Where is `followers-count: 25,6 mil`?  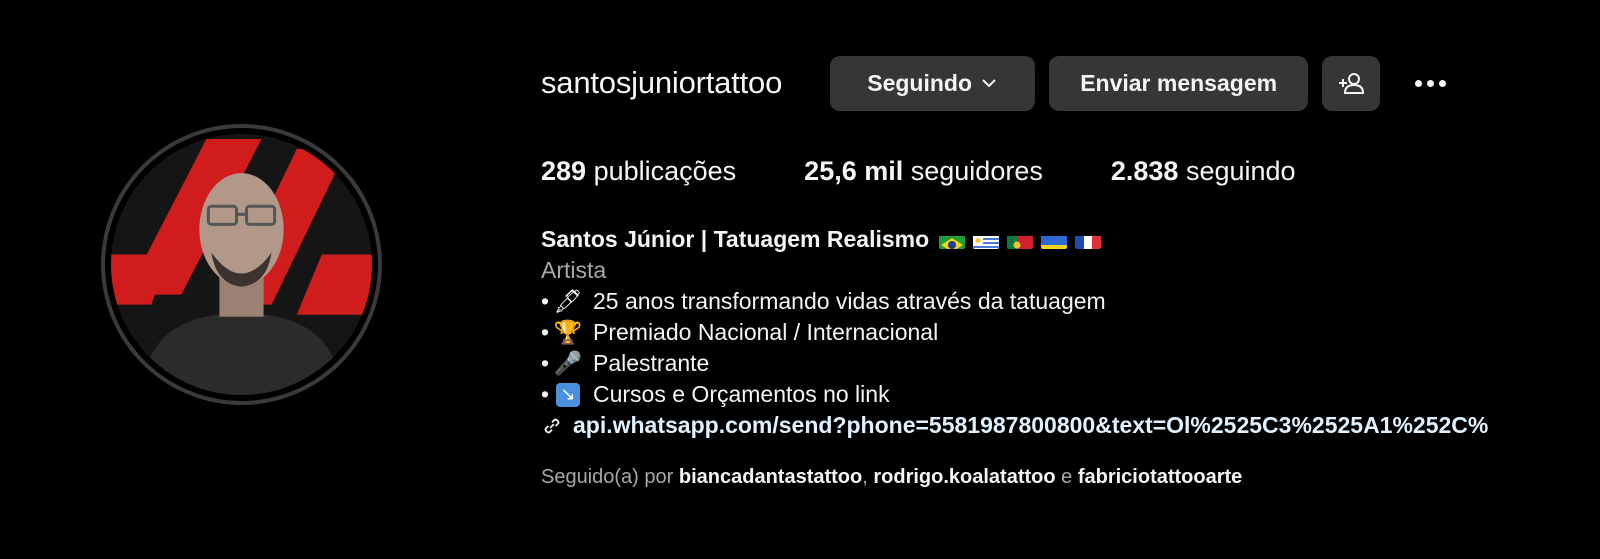
followers-count: 25,6 mil is located at coordinates (854, 171).